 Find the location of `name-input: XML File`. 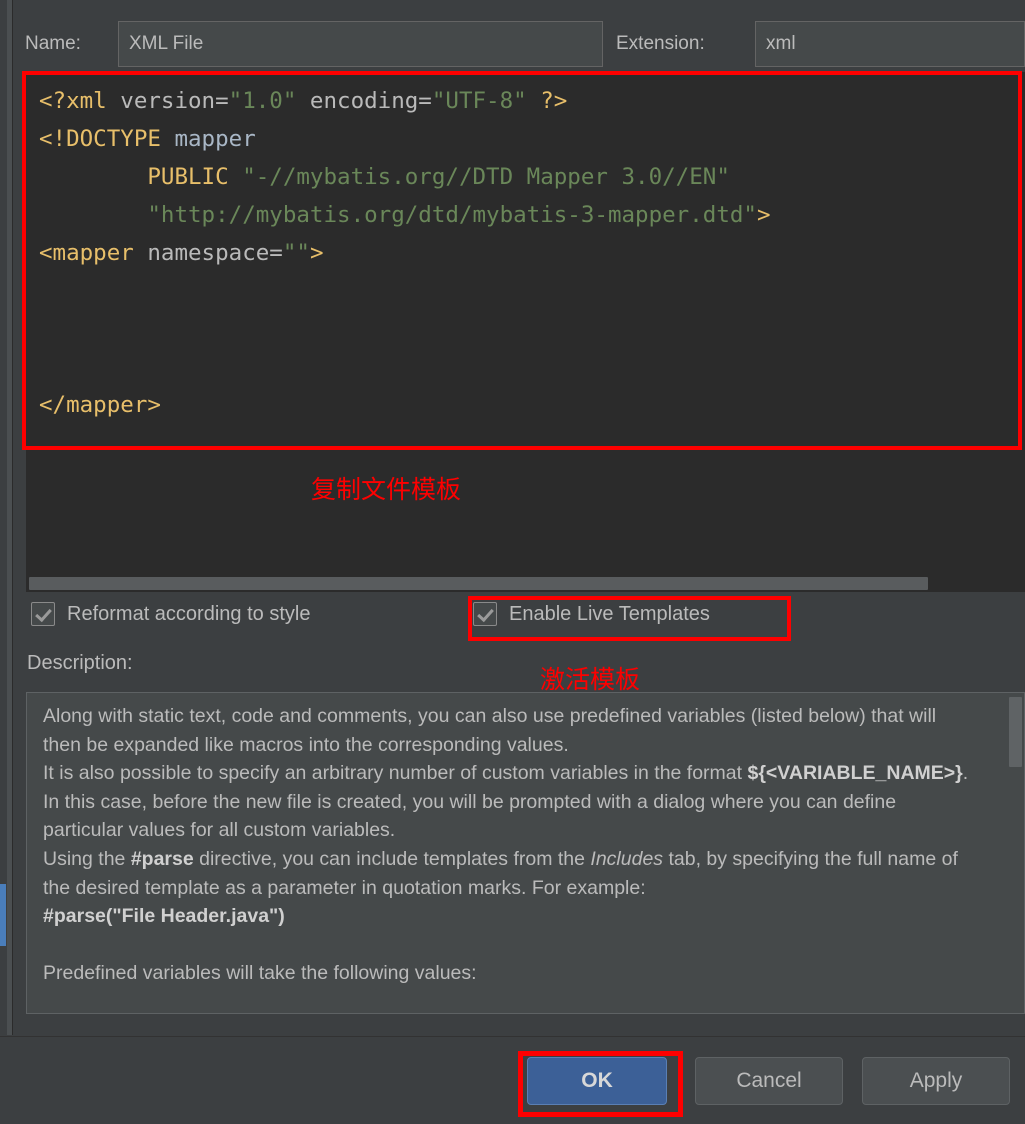

name-input: XML File is located at coordinates (360, 44).